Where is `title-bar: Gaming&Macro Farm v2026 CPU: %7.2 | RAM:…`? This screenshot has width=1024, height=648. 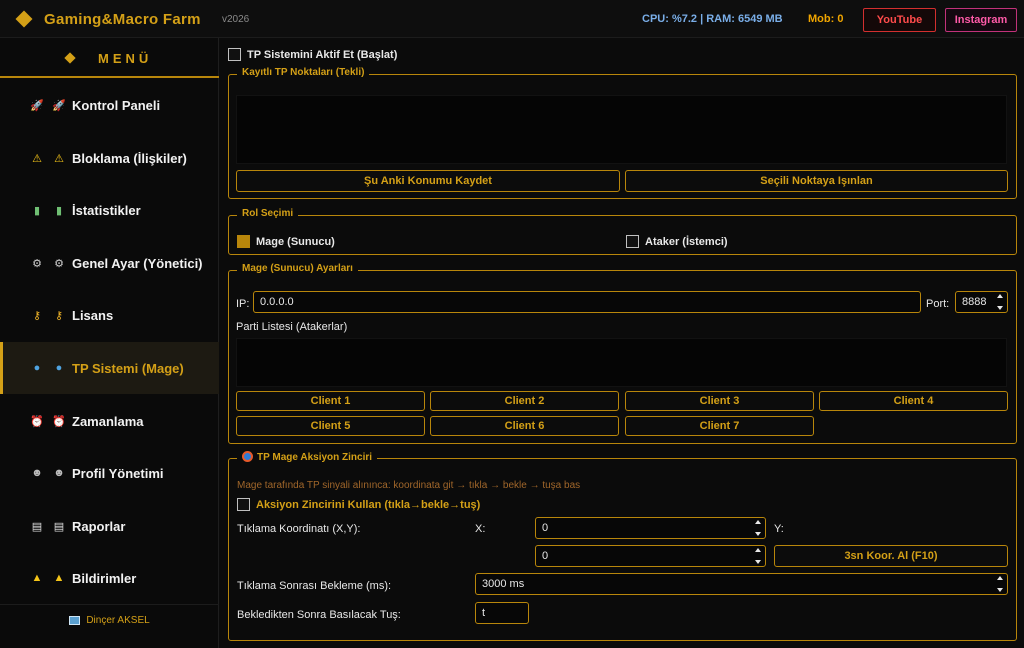 title-bar: Gaming&Macro Farm v2026 CPU: %7.2 | RAM:… is located at coordinates (512, 19).